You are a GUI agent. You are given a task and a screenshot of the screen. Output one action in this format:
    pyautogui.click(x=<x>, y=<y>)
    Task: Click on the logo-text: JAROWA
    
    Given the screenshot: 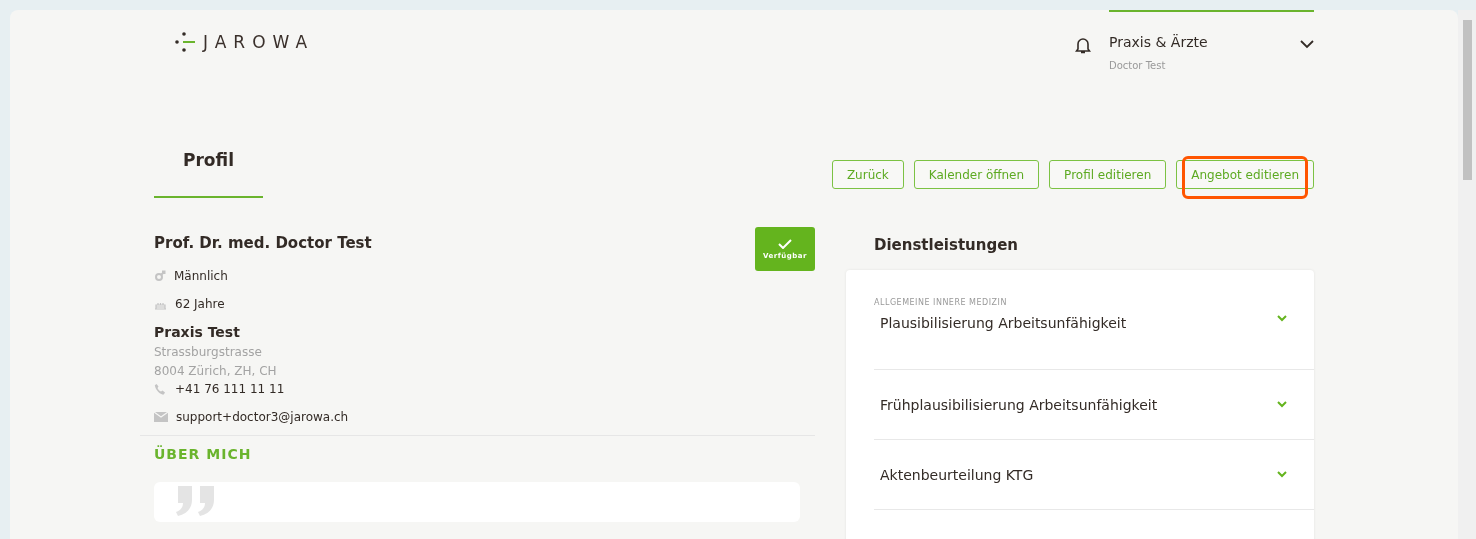 What is the action you would take?
    pyautogui.click(x=259, y=42)
    